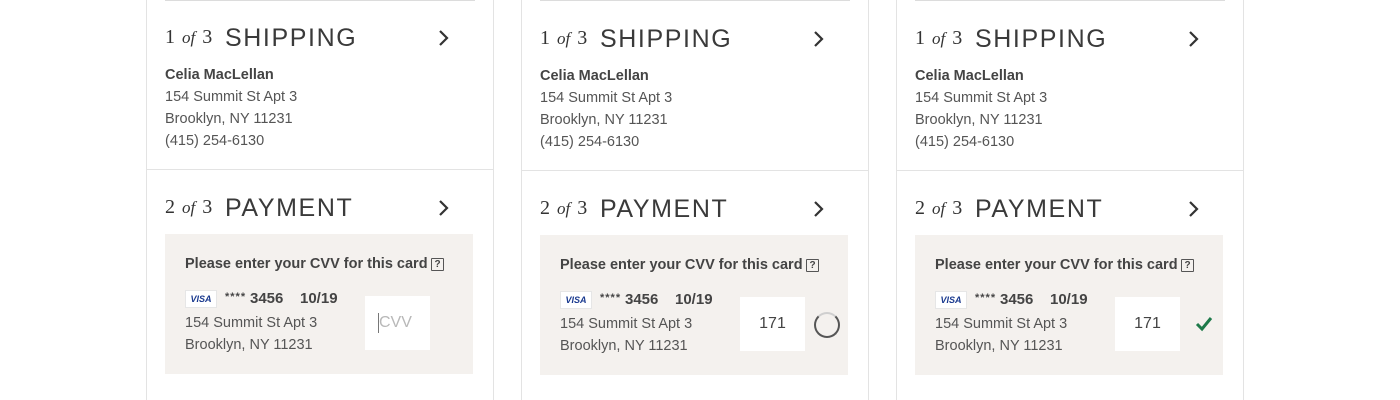  I want to click on loading-spinner-icon, so click(827, 325).